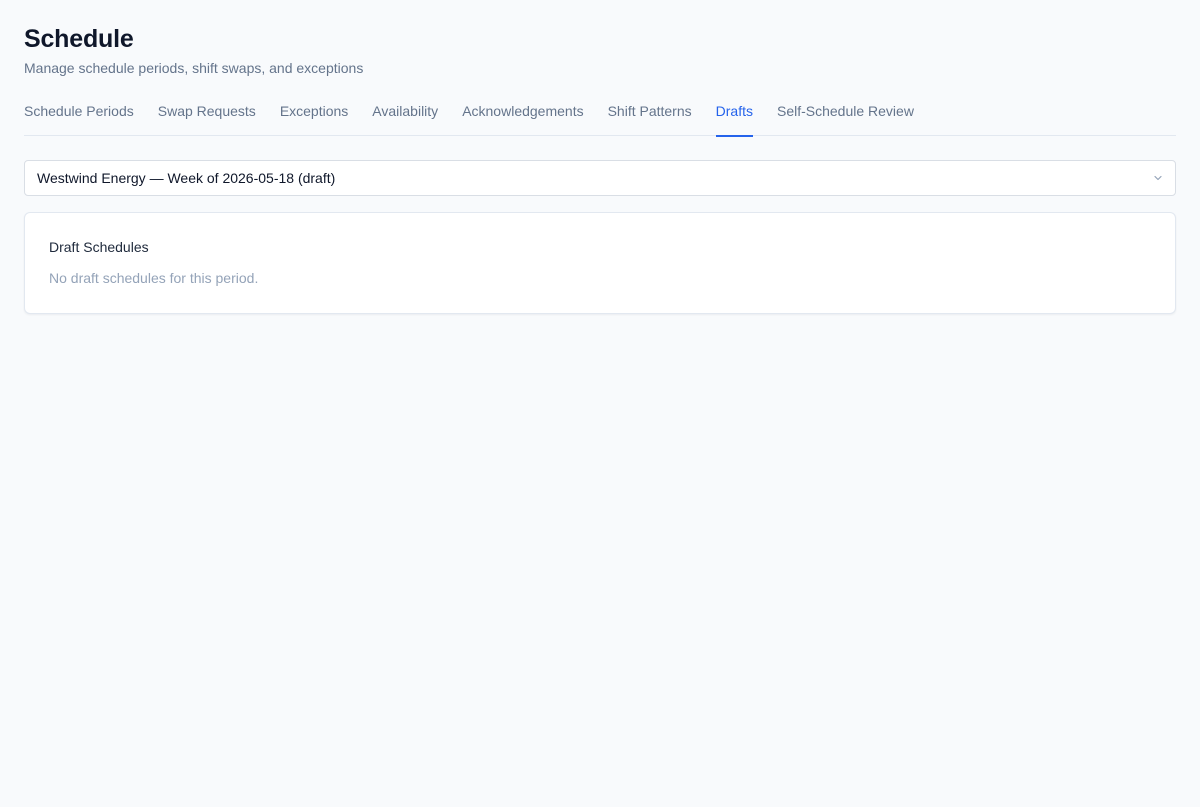 This screenshot has height=807, width=1200. I want to click on empty-state-message: No draft schedules for this period., so click(154, 278).